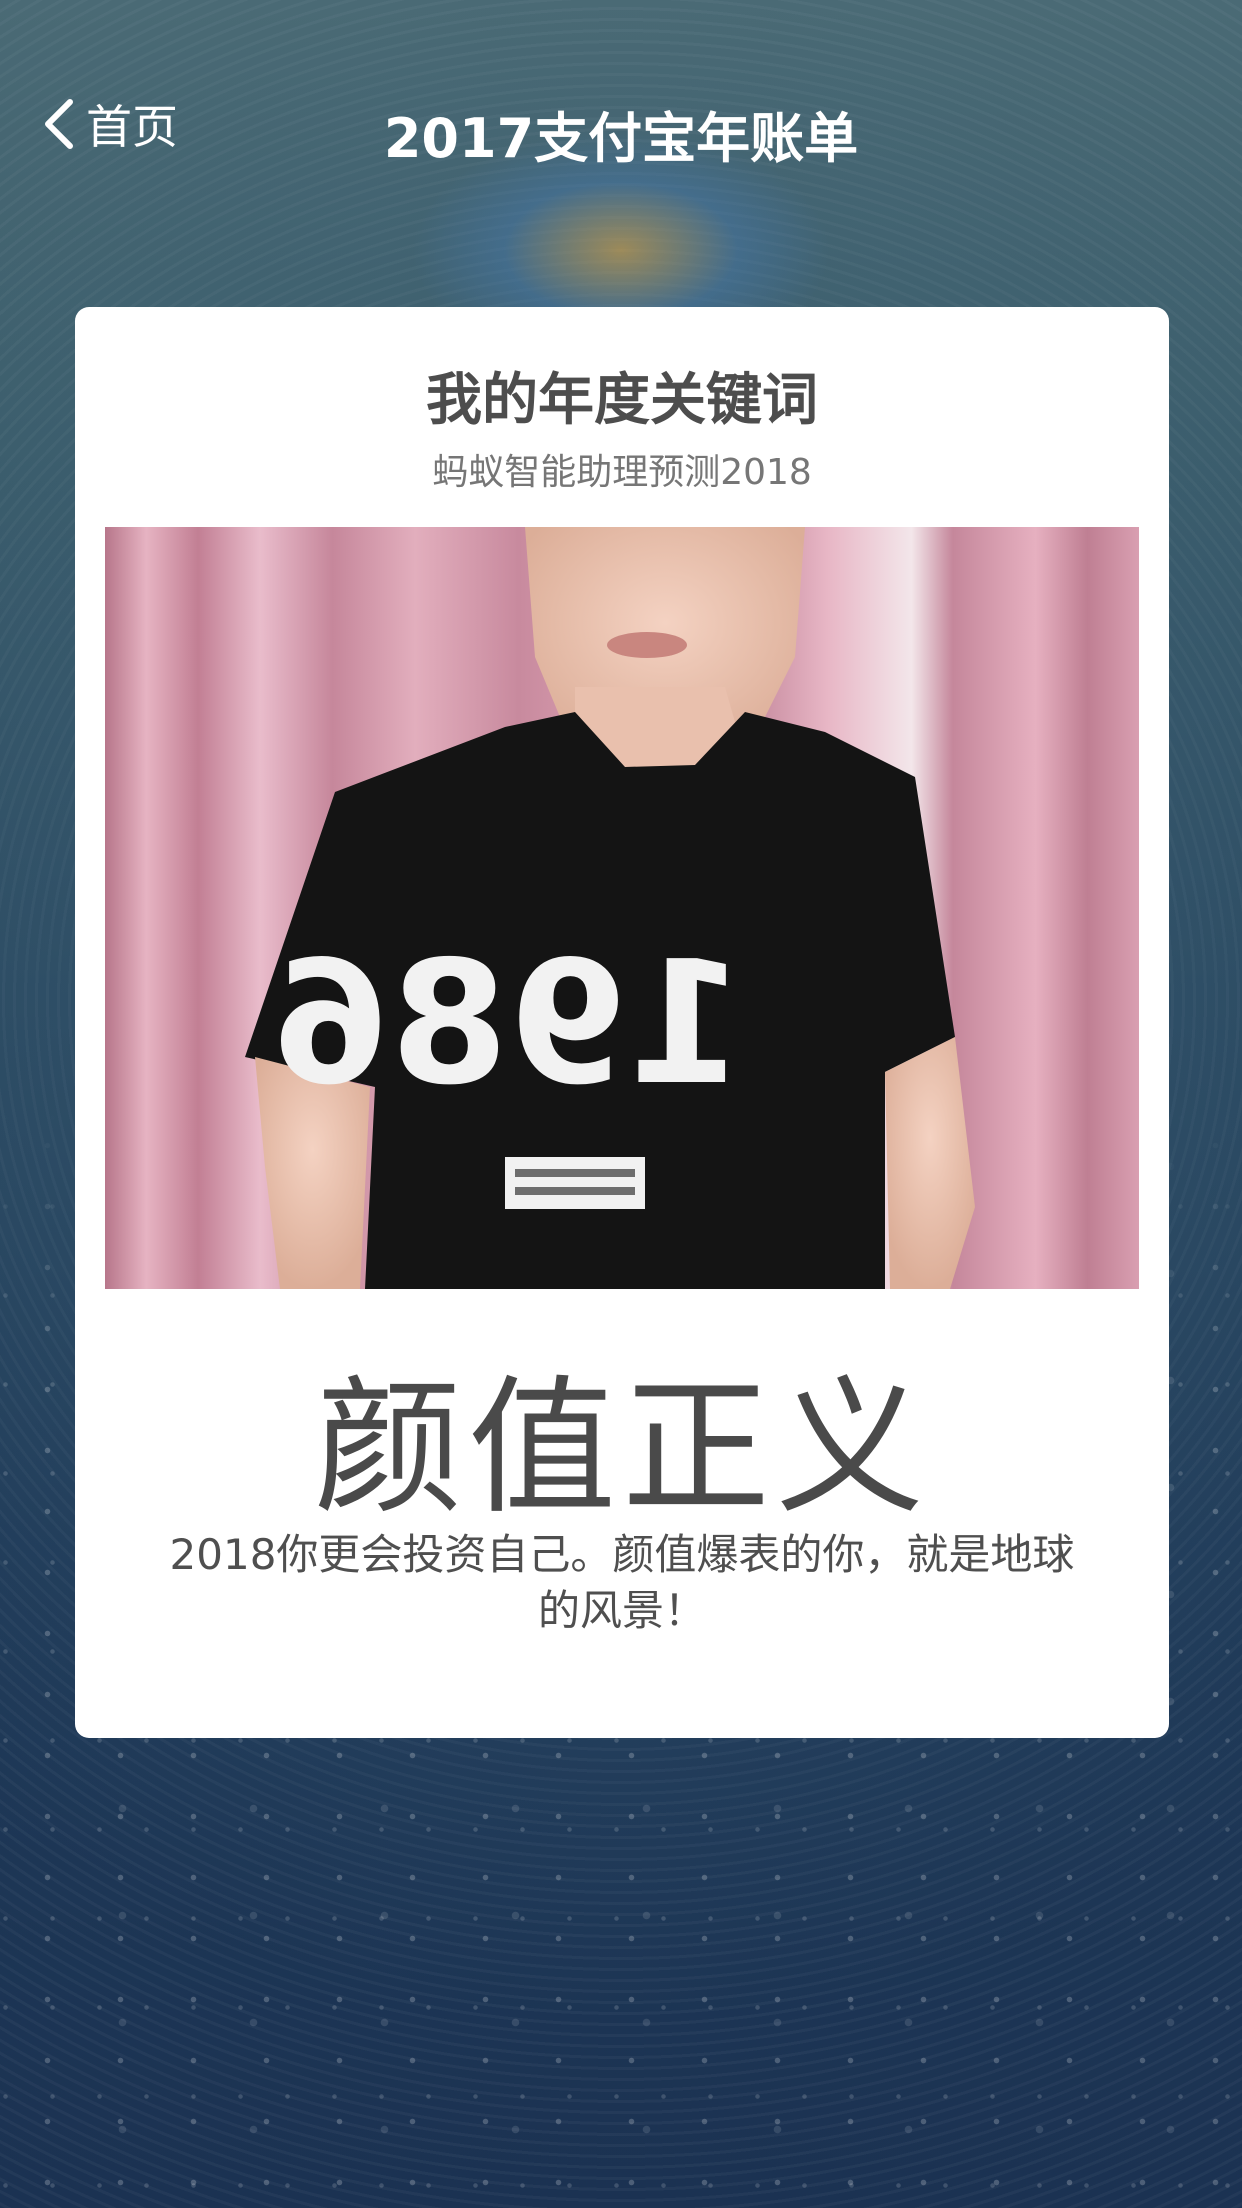 This screenshot has height=2208, width=1242. I want to click on page-title: 2017支付宝年账单, so click(621, 138).